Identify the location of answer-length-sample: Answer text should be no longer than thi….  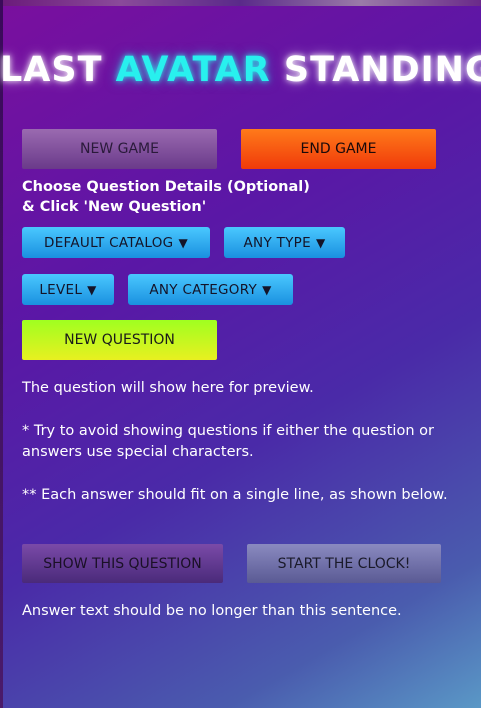
(212, 611).